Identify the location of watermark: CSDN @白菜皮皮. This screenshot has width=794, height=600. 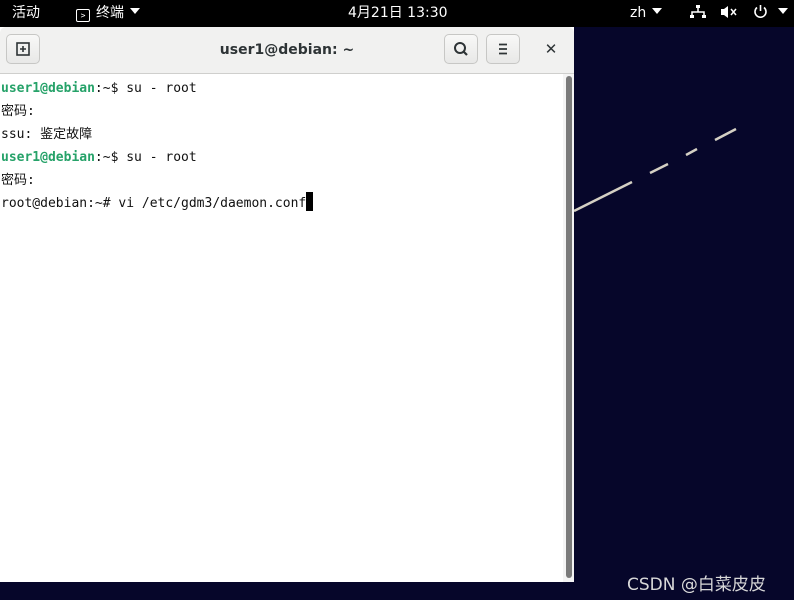
(696, 585).